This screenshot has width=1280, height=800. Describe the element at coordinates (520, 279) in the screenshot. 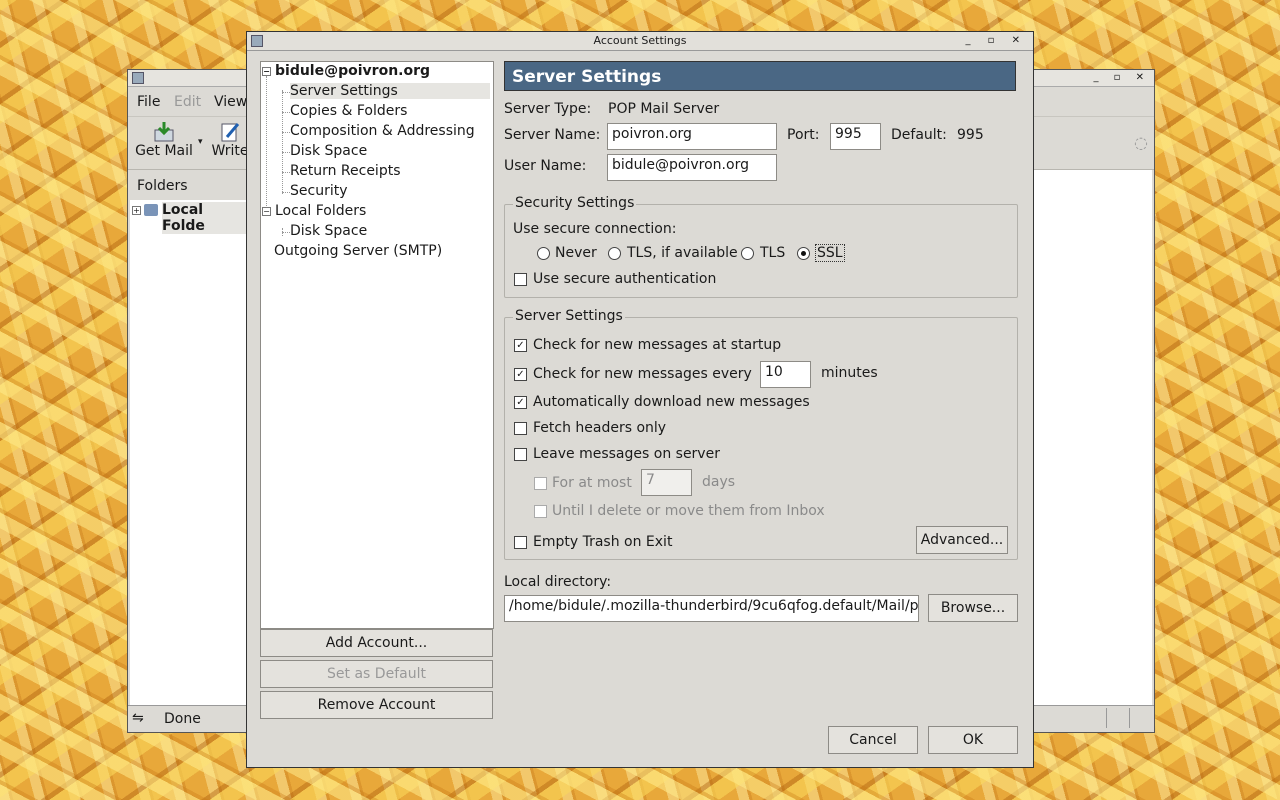

I see `secure-auth-checkbox` at that location.